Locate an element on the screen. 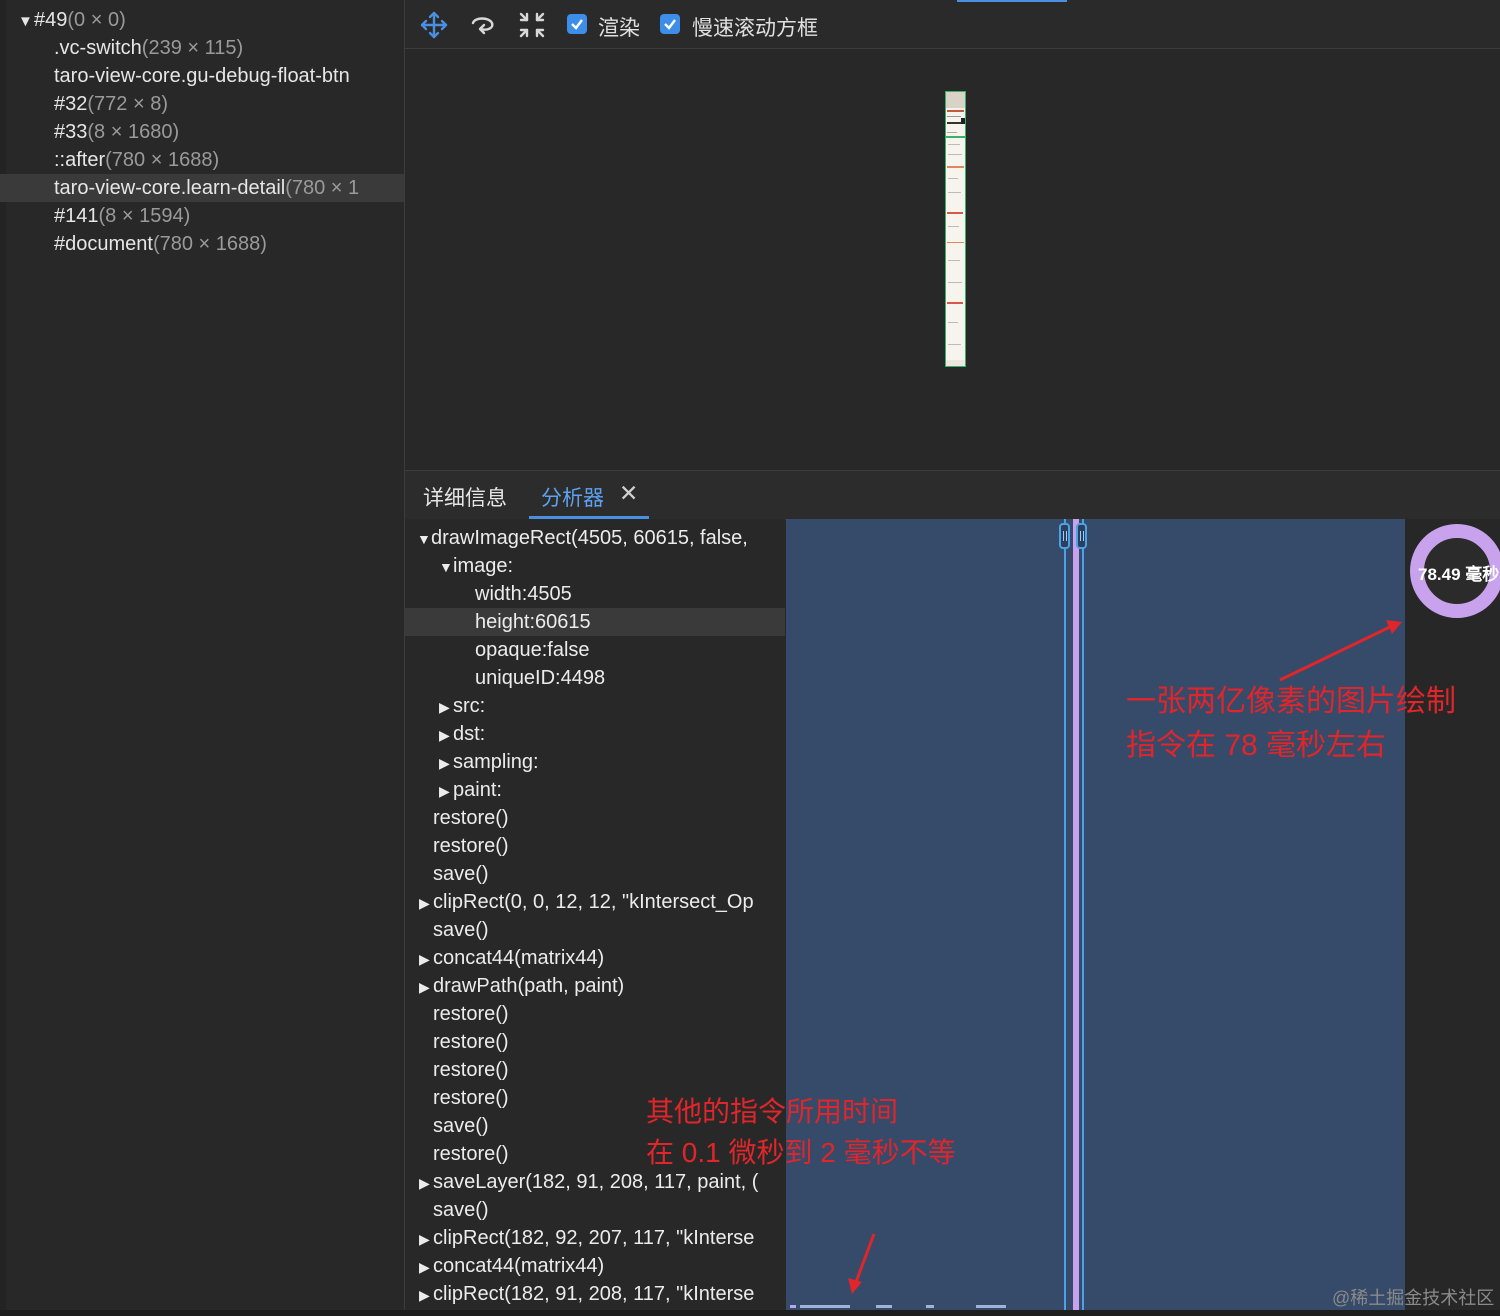  layer-tree-row: #document(780 × 1688) is located at coordinates (202, 244).